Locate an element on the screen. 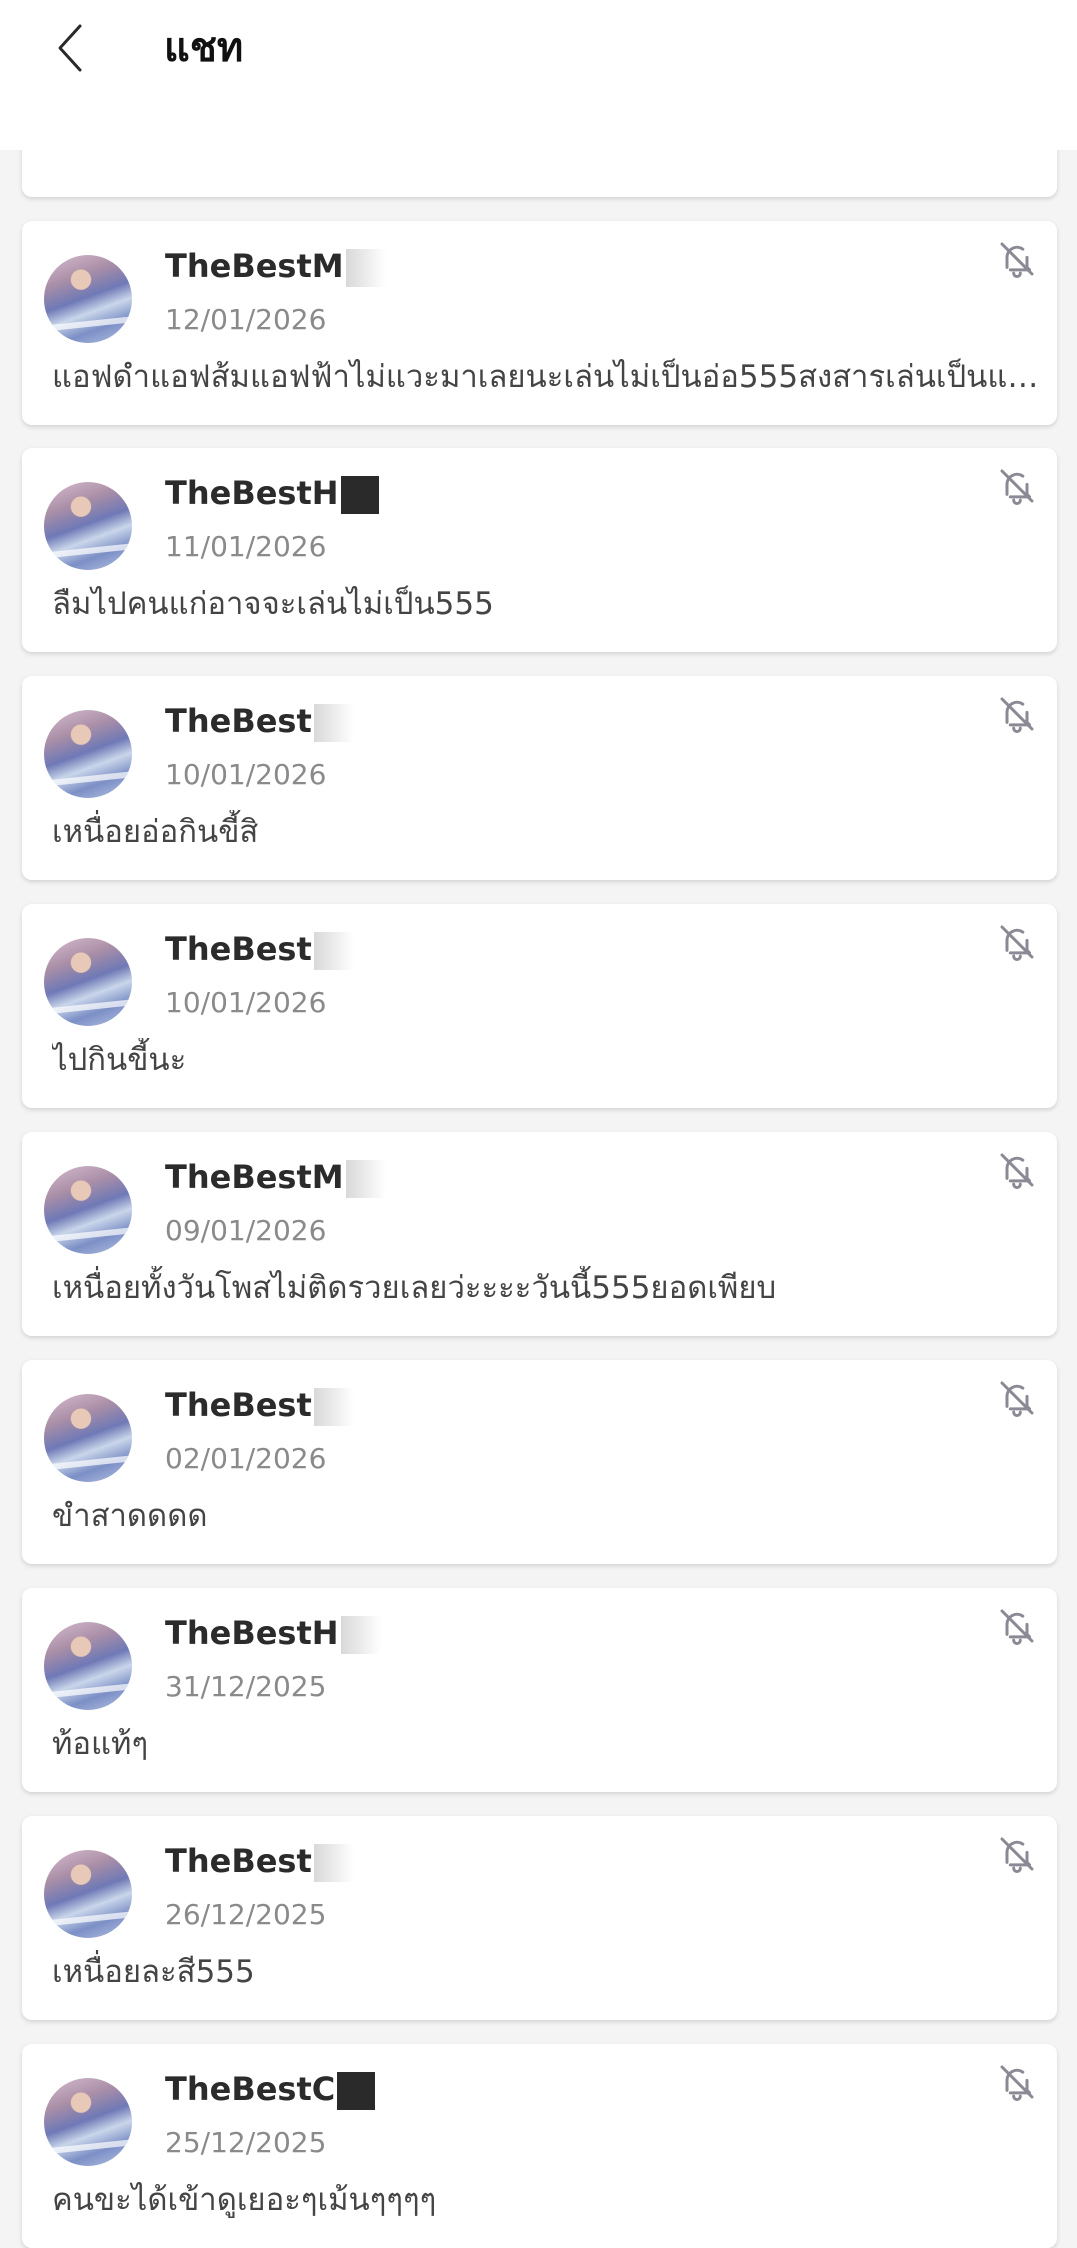 This screenshot has width=1077, height=2248. chat-card: TheBest 02/01/2026 ขำสาดดดด is located at coordinates (539, 1462).